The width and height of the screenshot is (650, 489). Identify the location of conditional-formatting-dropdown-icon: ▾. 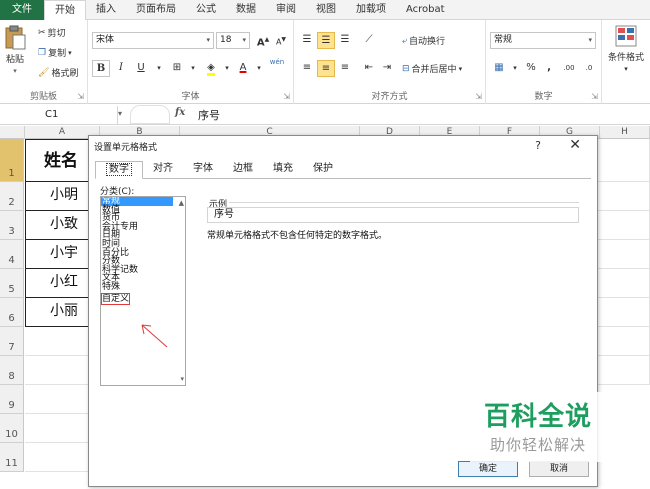
(626, 69).